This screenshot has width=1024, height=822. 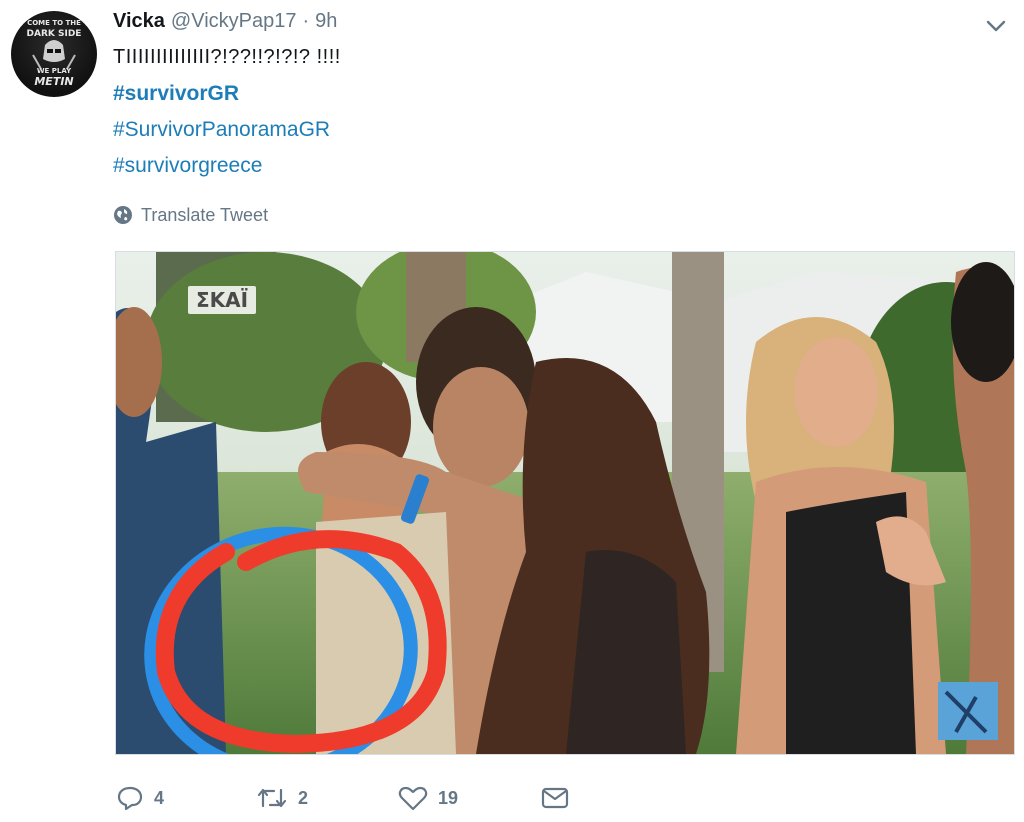 What do you see at coordinates (326, 21) in the screenshot?
I see `timestamp: 9h` at bounding box center [326, 21].